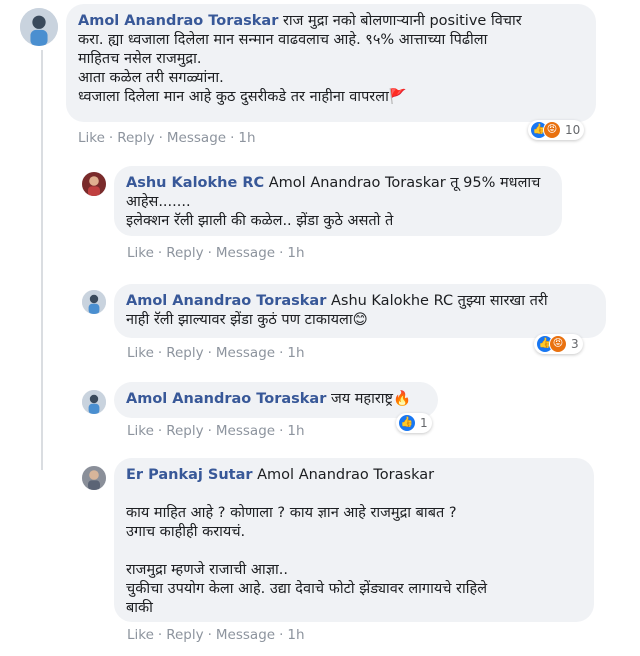  What do you see at coordinates (439, 301) in the screenshot?
I see `comment-text: Ashu Kalokhe RC तुझ्या सारखा तरी` at bounding box center [439, 301].